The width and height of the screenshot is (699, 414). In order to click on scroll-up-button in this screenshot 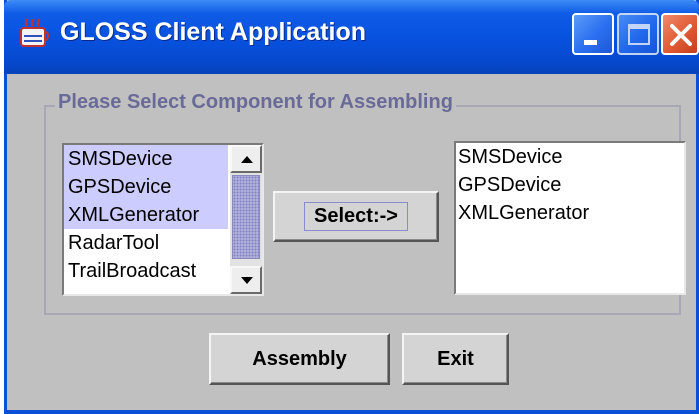, I will do `click(246, 159)`.